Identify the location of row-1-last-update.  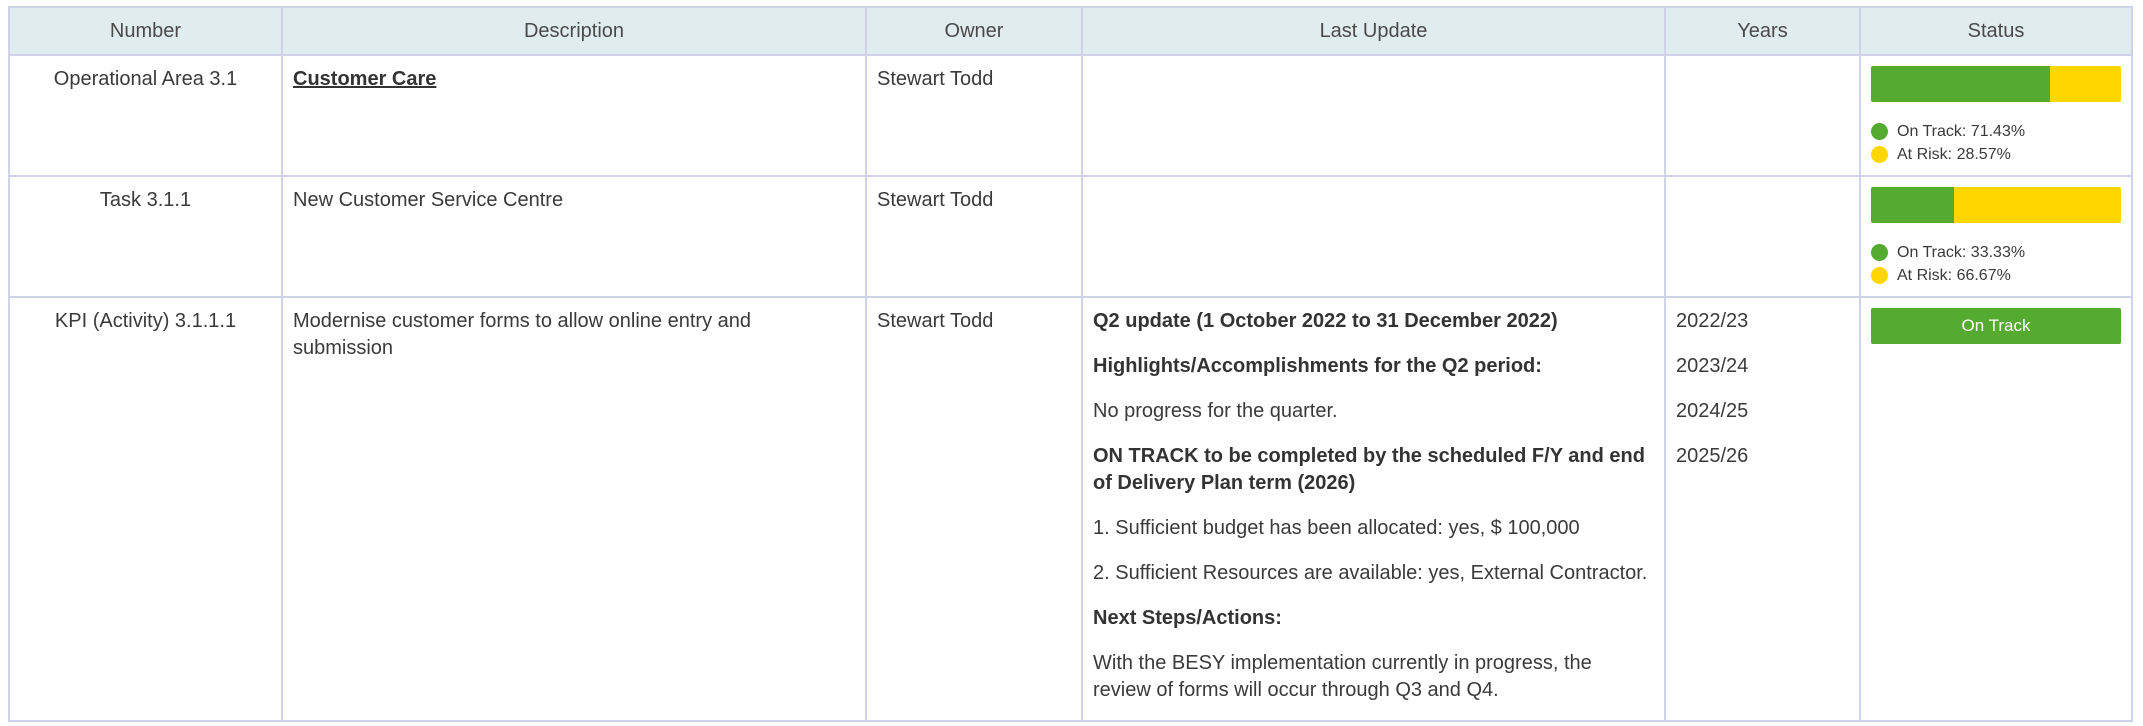
(1374, 116).